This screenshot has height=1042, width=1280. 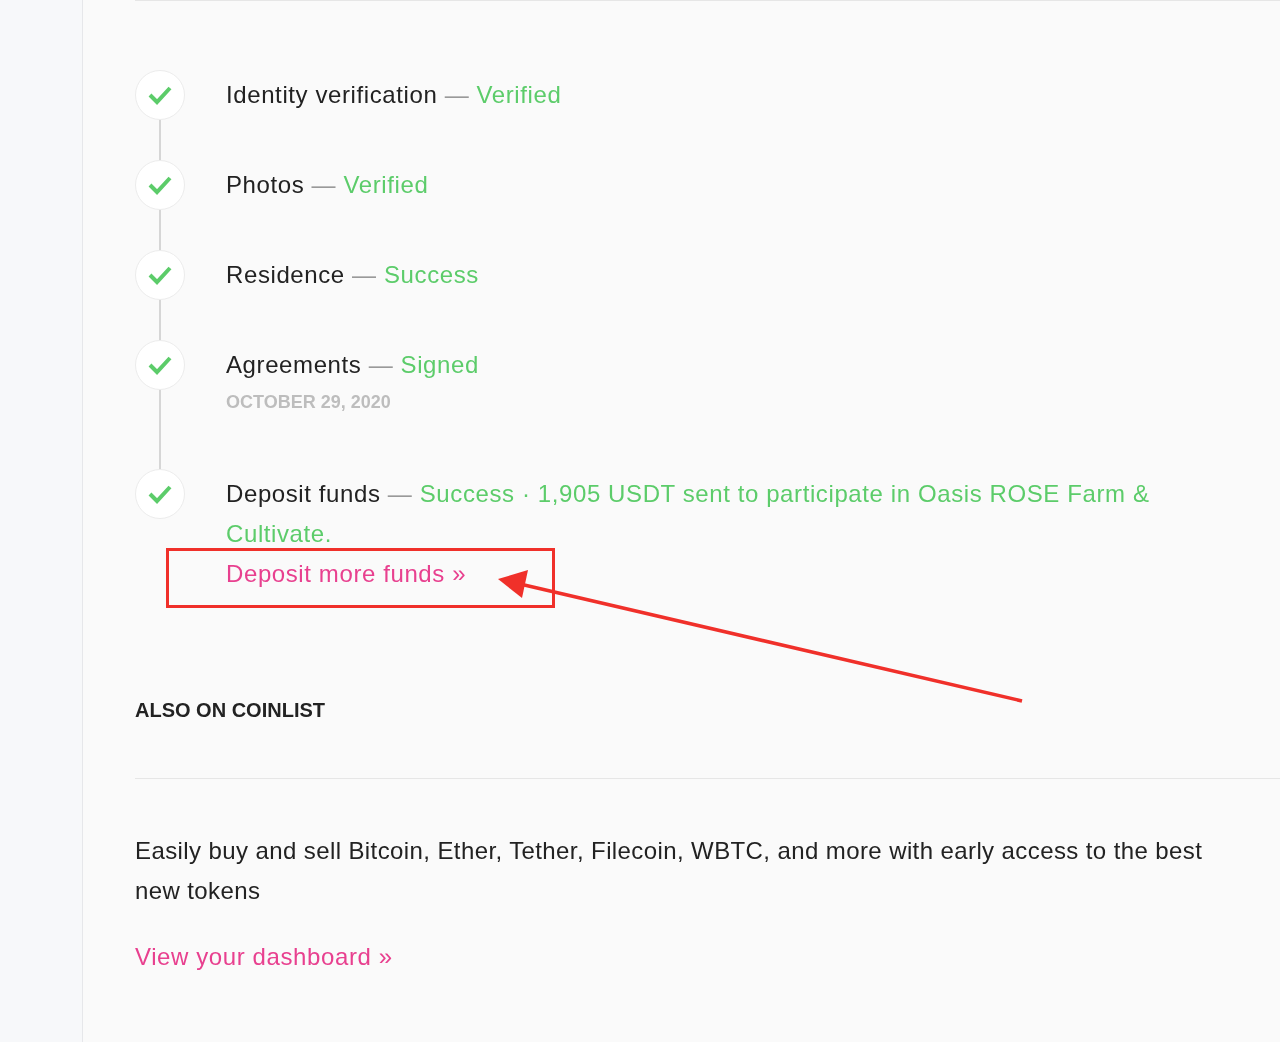 What do you see at coordinates (394, 95) in the screenshot?
I see `step-text: Identity verification — Verified` at bounding box center [394, 95].